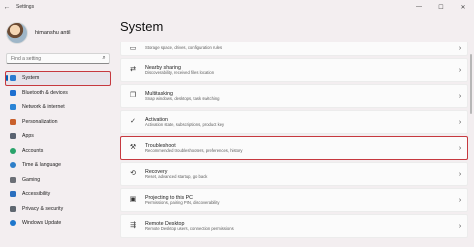  Describe the element at coordinates (13, 223) in the screenshot. I see `update-icon` at that location.